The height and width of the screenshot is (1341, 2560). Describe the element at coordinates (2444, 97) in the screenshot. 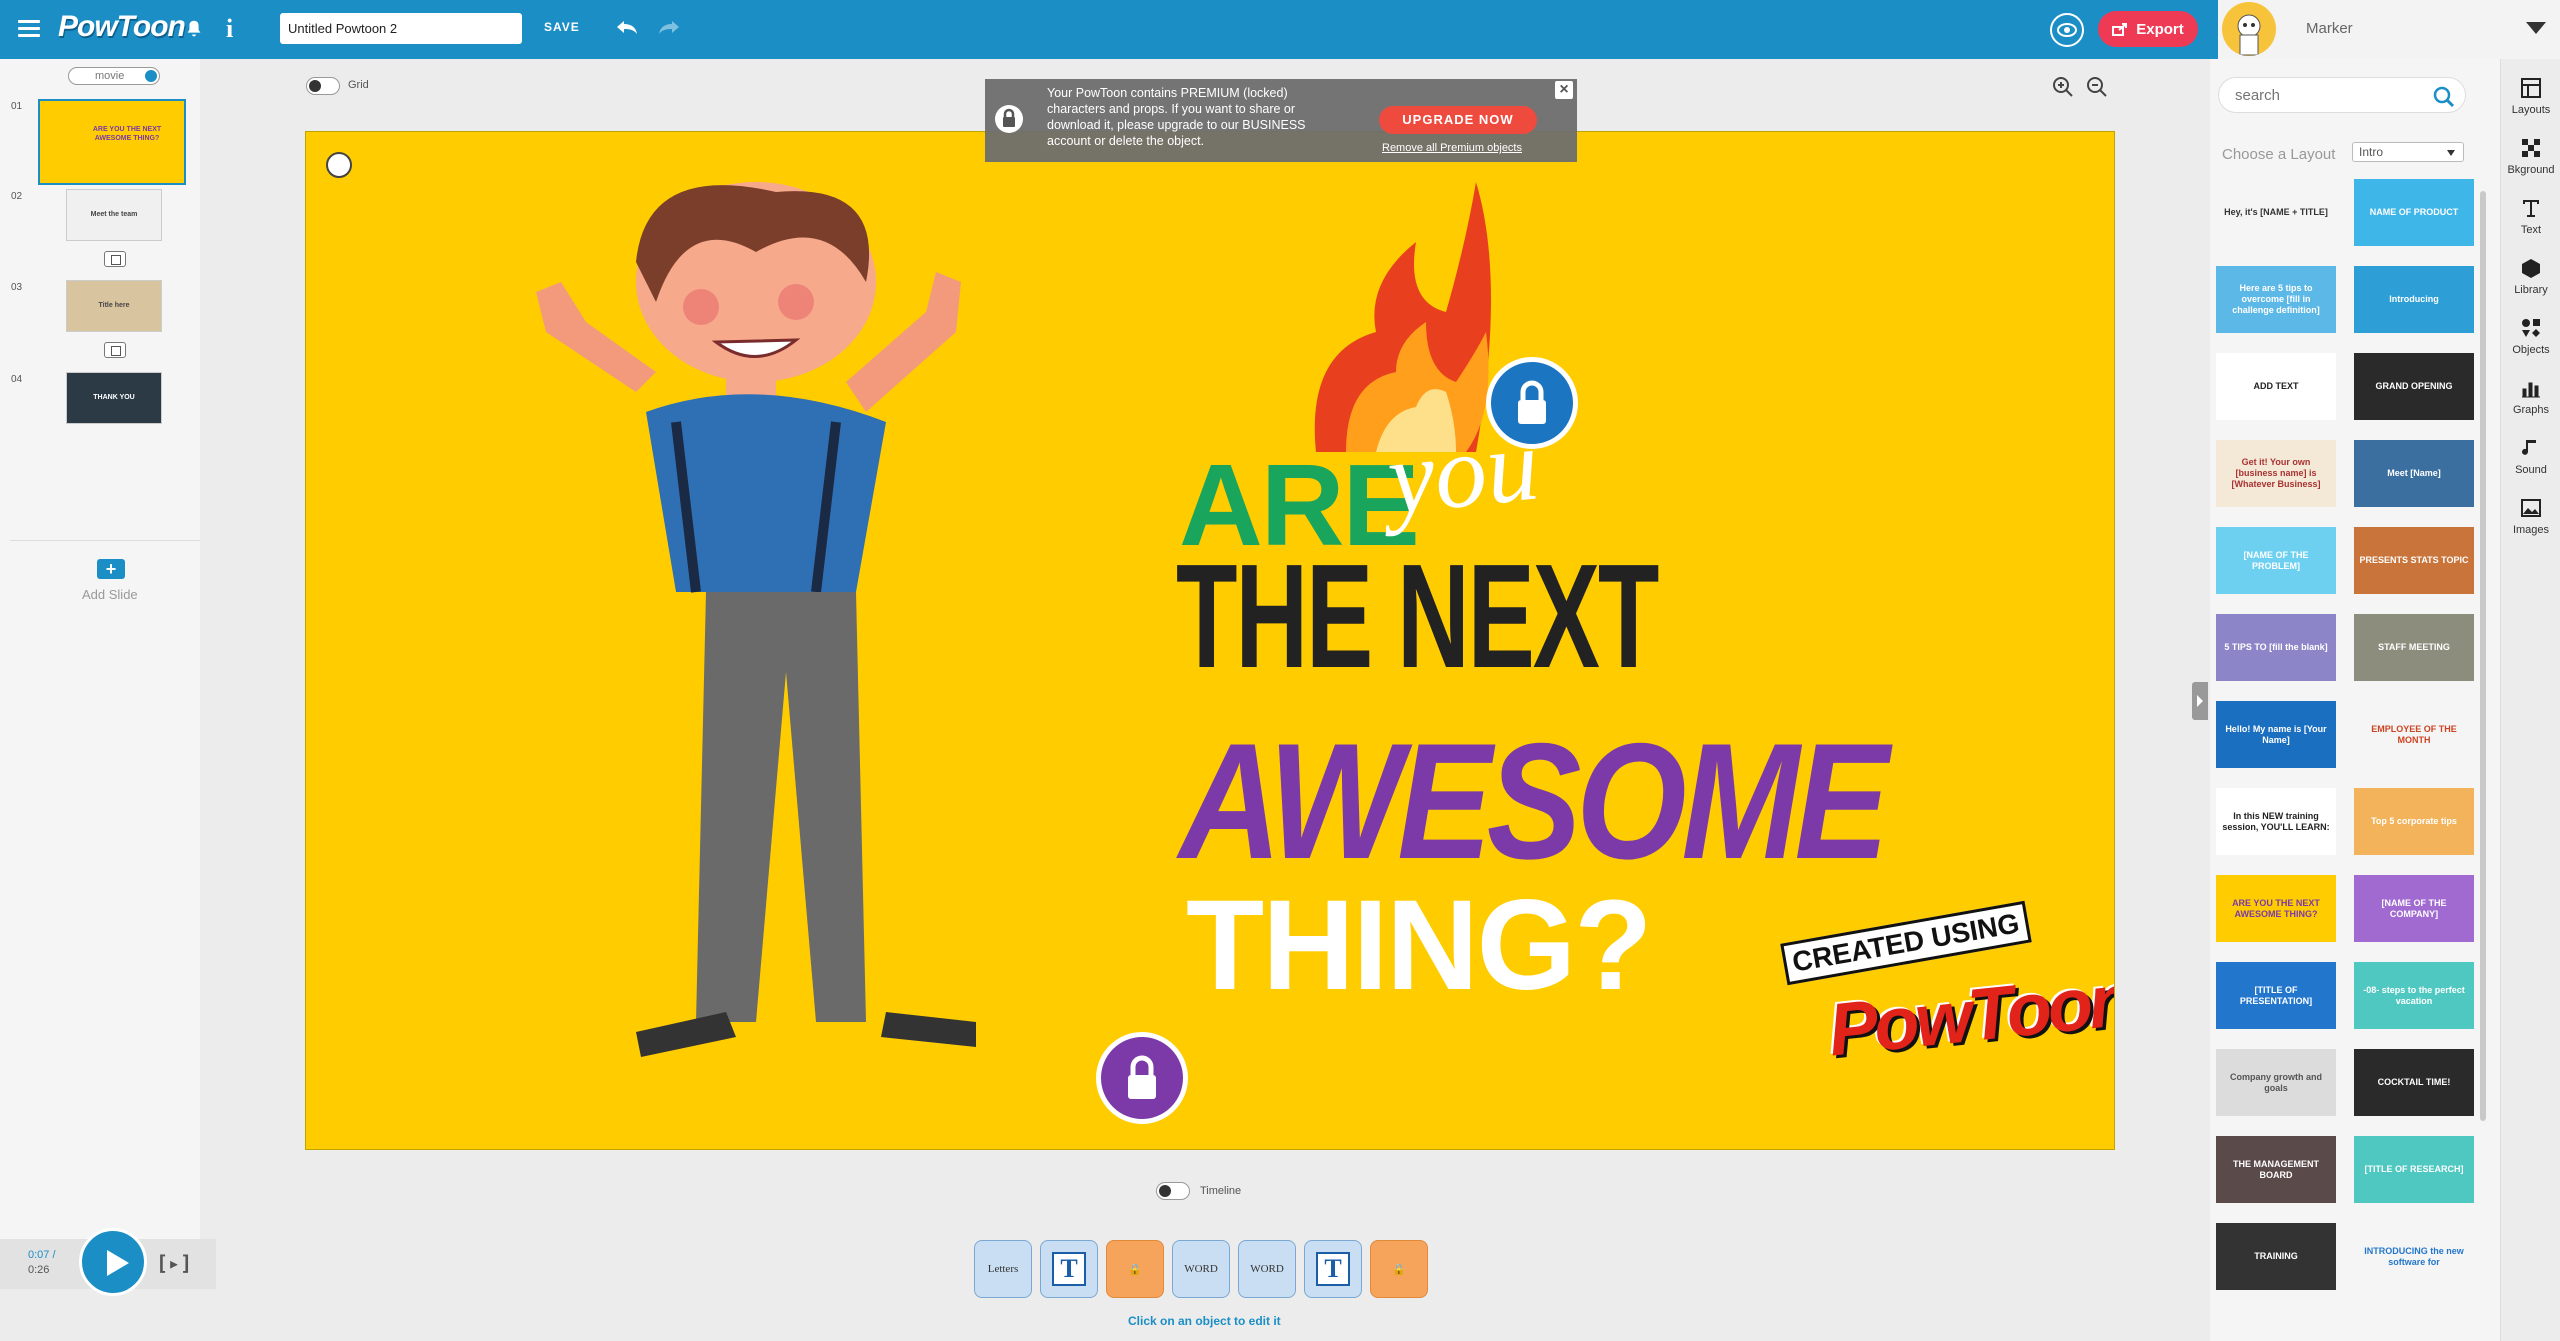

I see `search-icon` at that location.